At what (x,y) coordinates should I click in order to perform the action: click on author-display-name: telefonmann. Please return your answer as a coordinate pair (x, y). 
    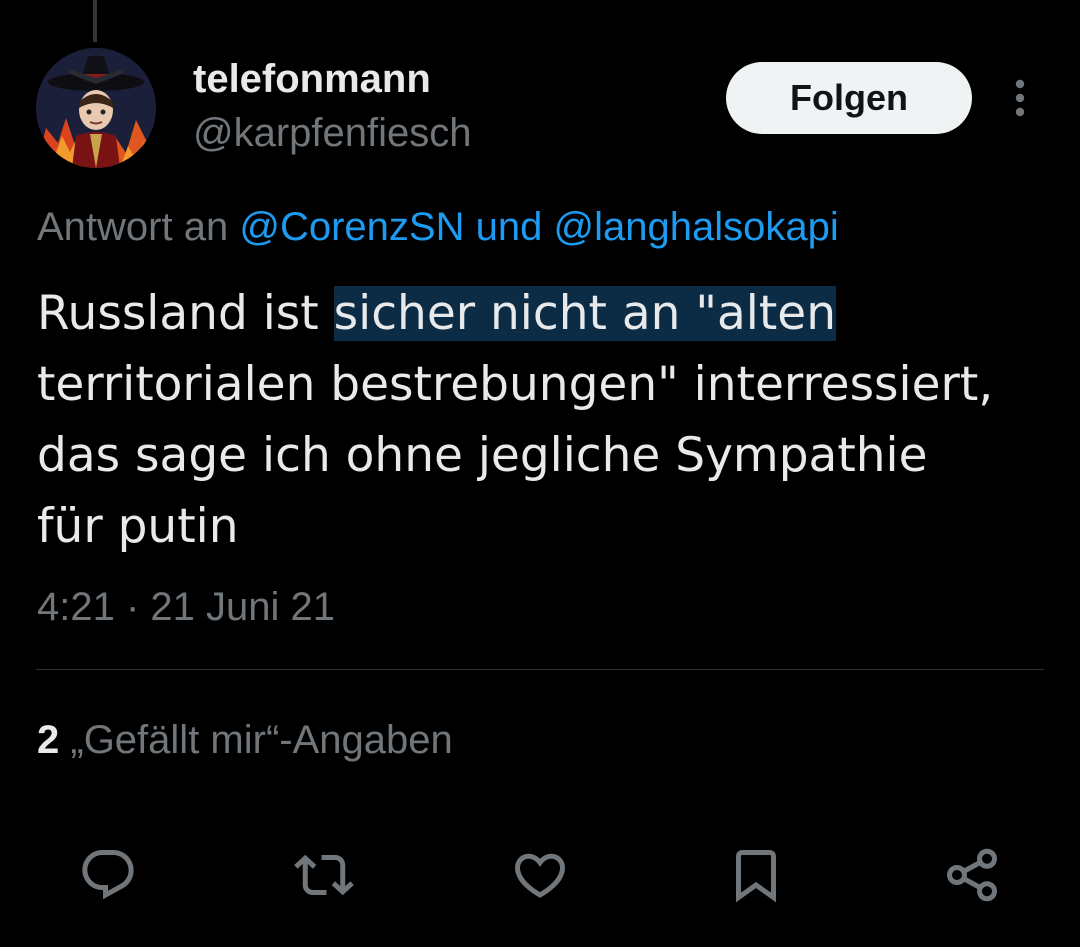
    Looking at the image, I should click on (312, 79).